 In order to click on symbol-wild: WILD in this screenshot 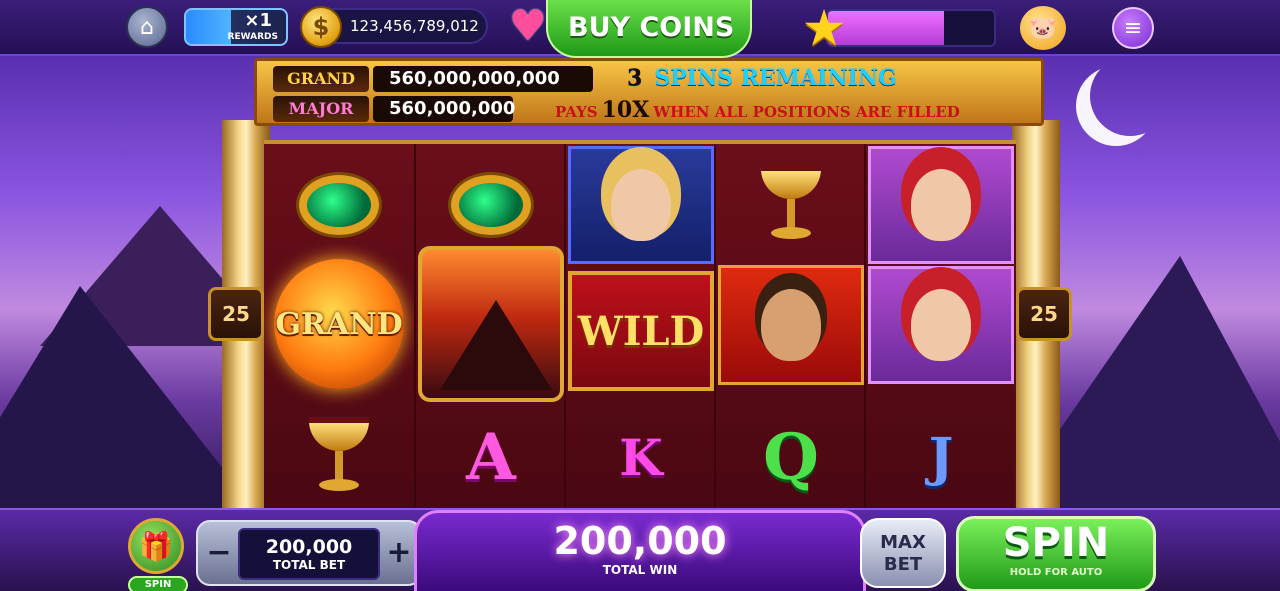, I will do `click(641, 331)`.